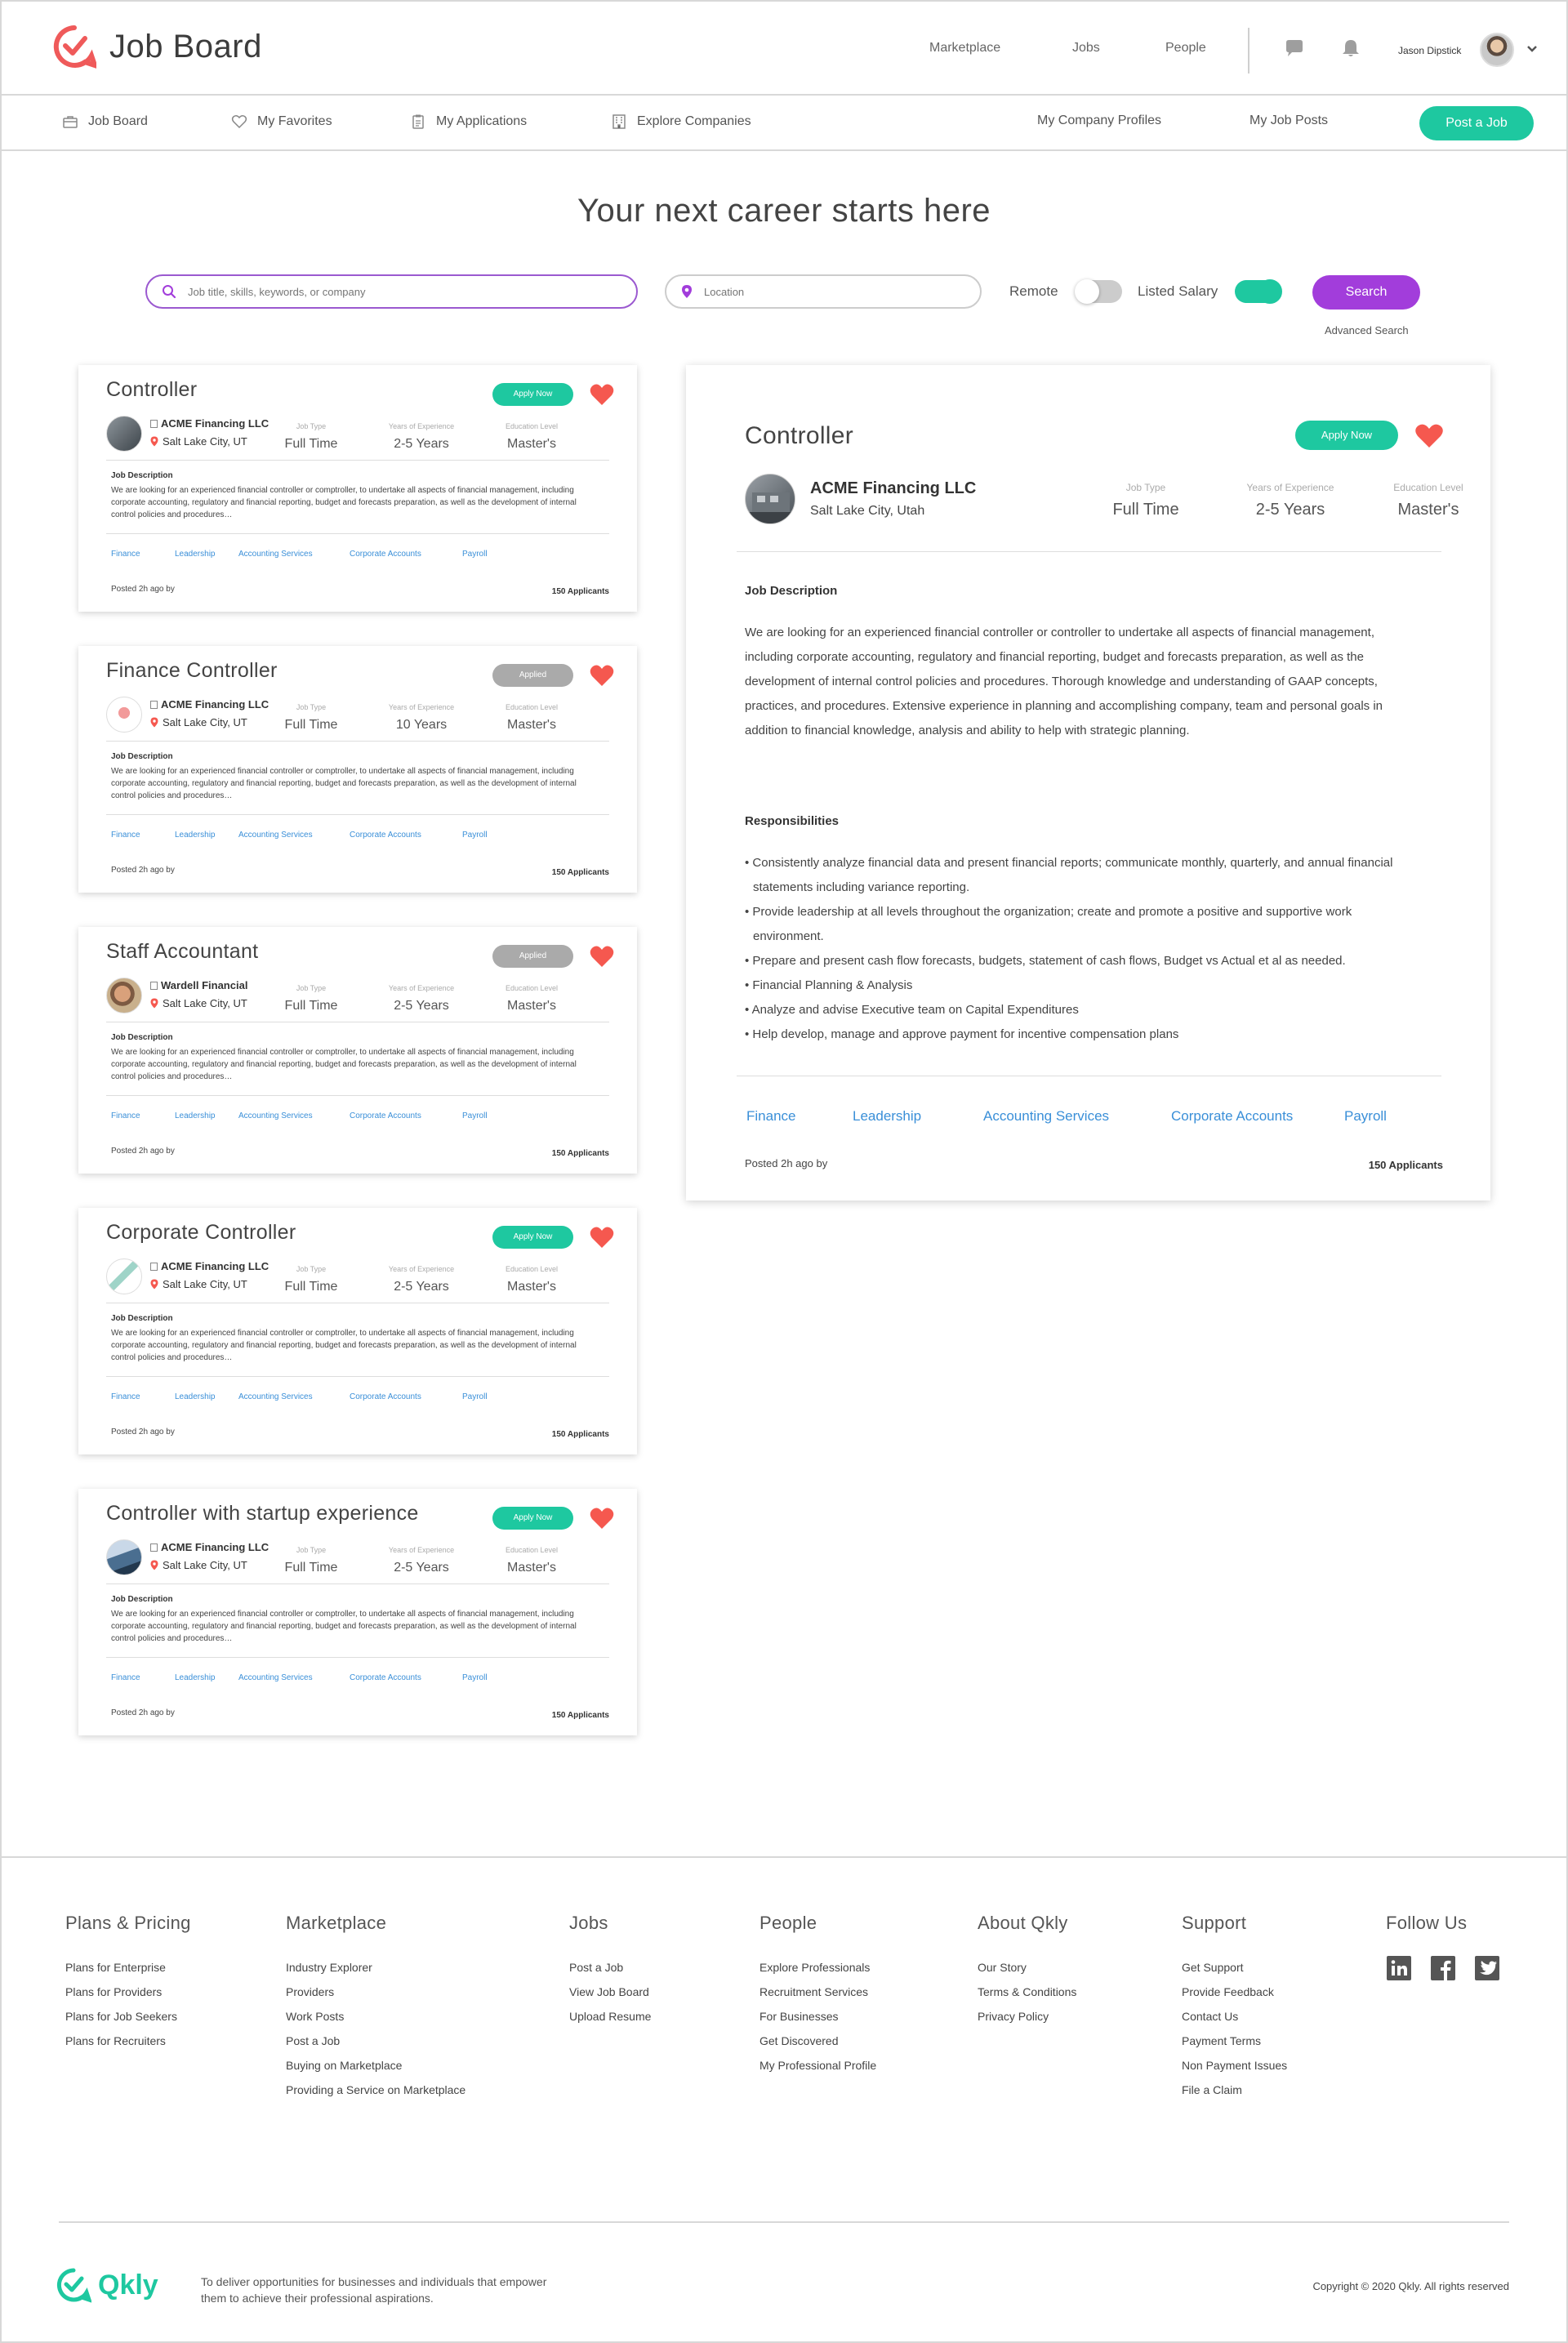 This screenshot has height=2343, width=1568. I want to click on remote-toggle, so click(1098, 292).